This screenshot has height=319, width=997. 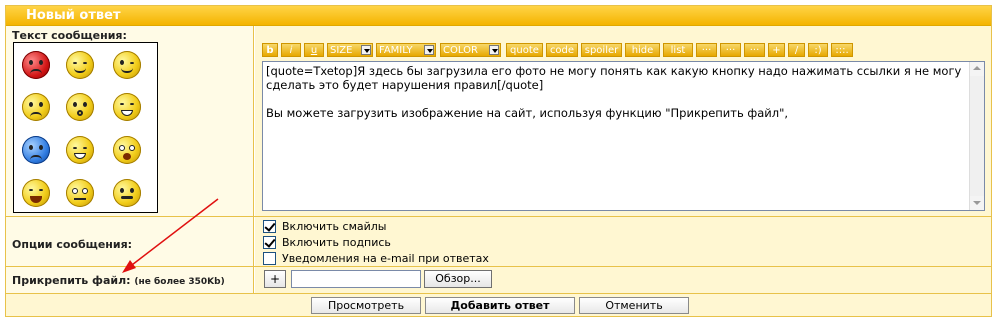 I want to click on action-bar: Просмотреть Добавить ответ Отменить, so click(x=498, y=305).